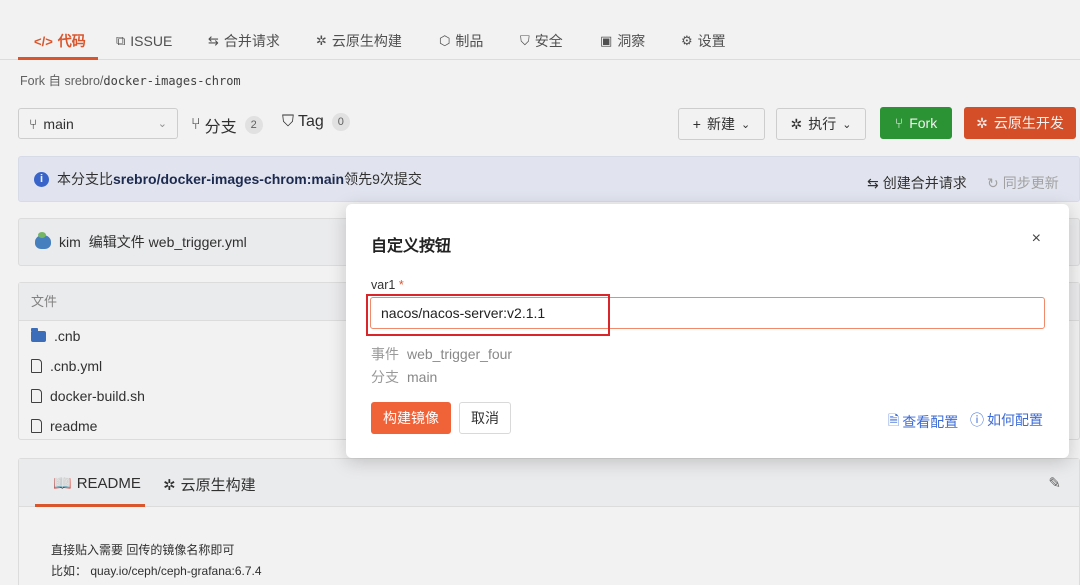 Image resolution: width=1080 pixels, height=585 pixels. What do you see at coordinates (385, 377) in the screenshot?
I see `branch-label: 分支` at bounding box center [385, 377].